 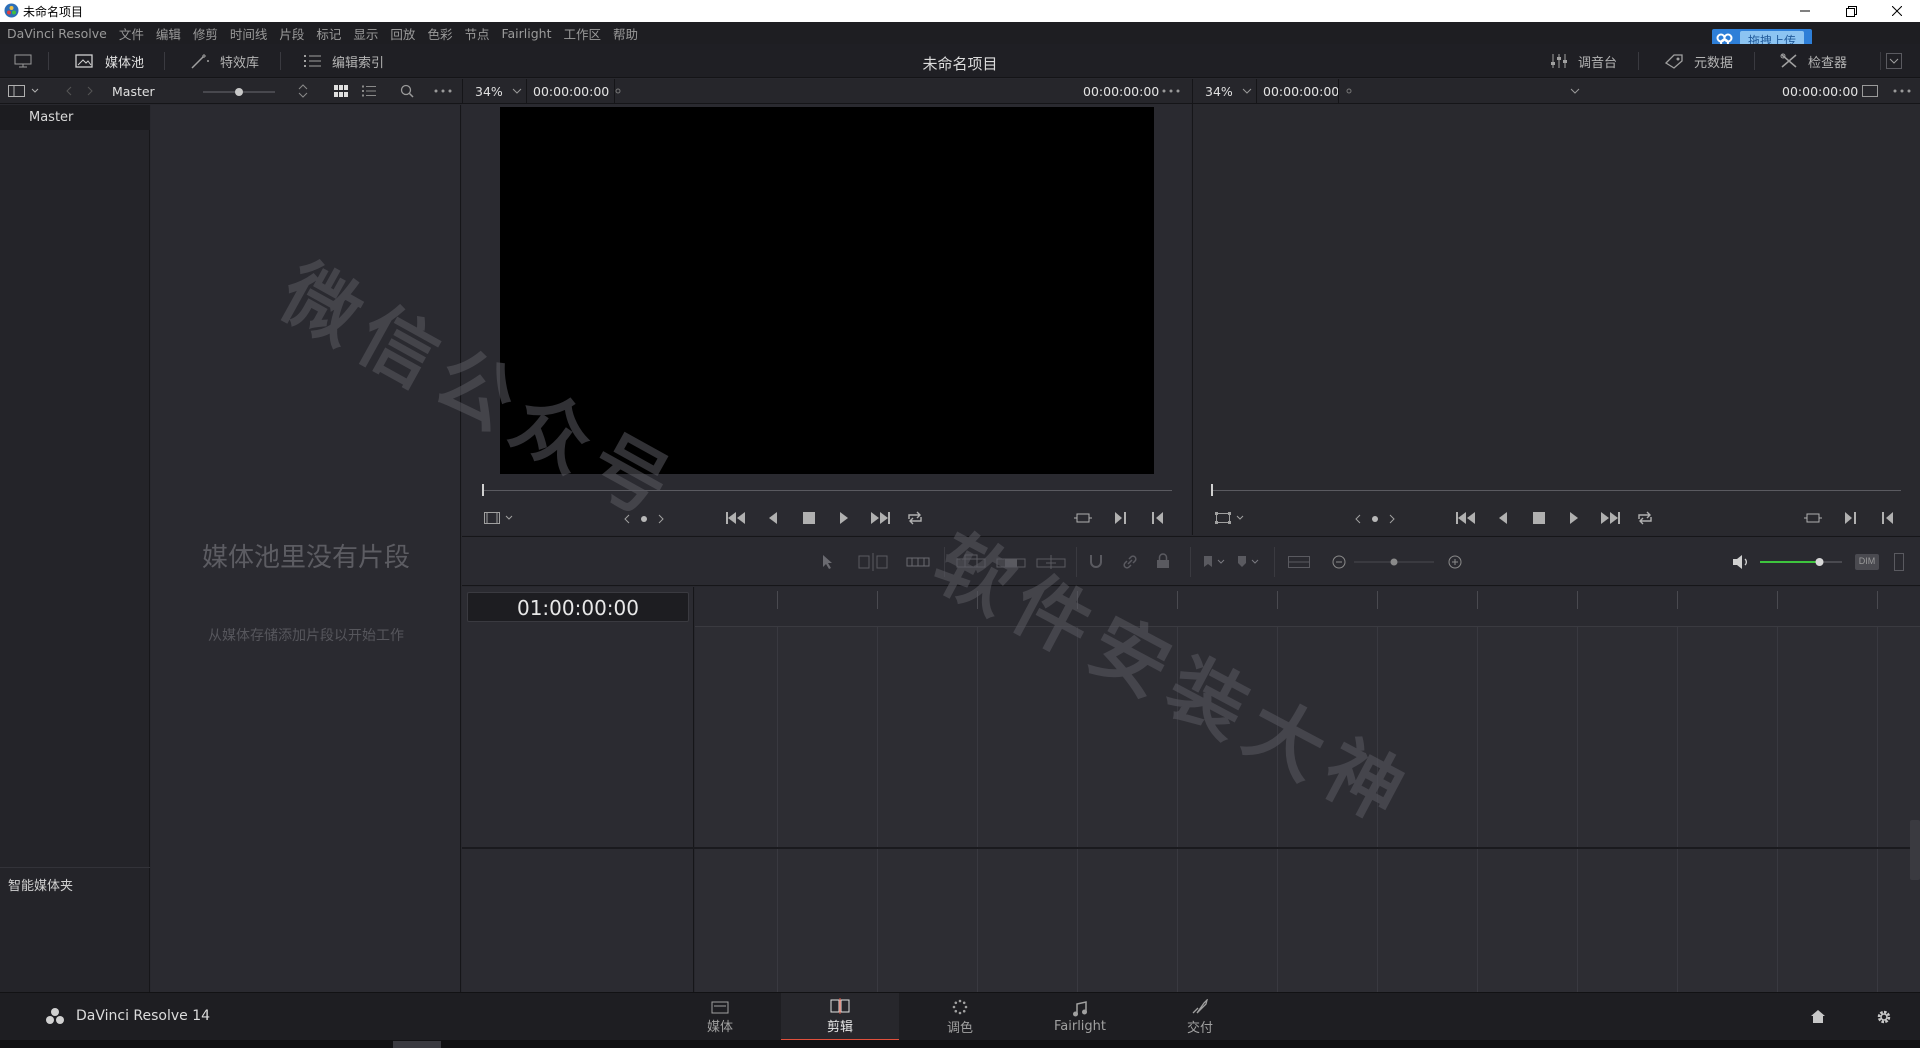 I want to click on source-clip-menu-icon, so click(x=500, y=518).